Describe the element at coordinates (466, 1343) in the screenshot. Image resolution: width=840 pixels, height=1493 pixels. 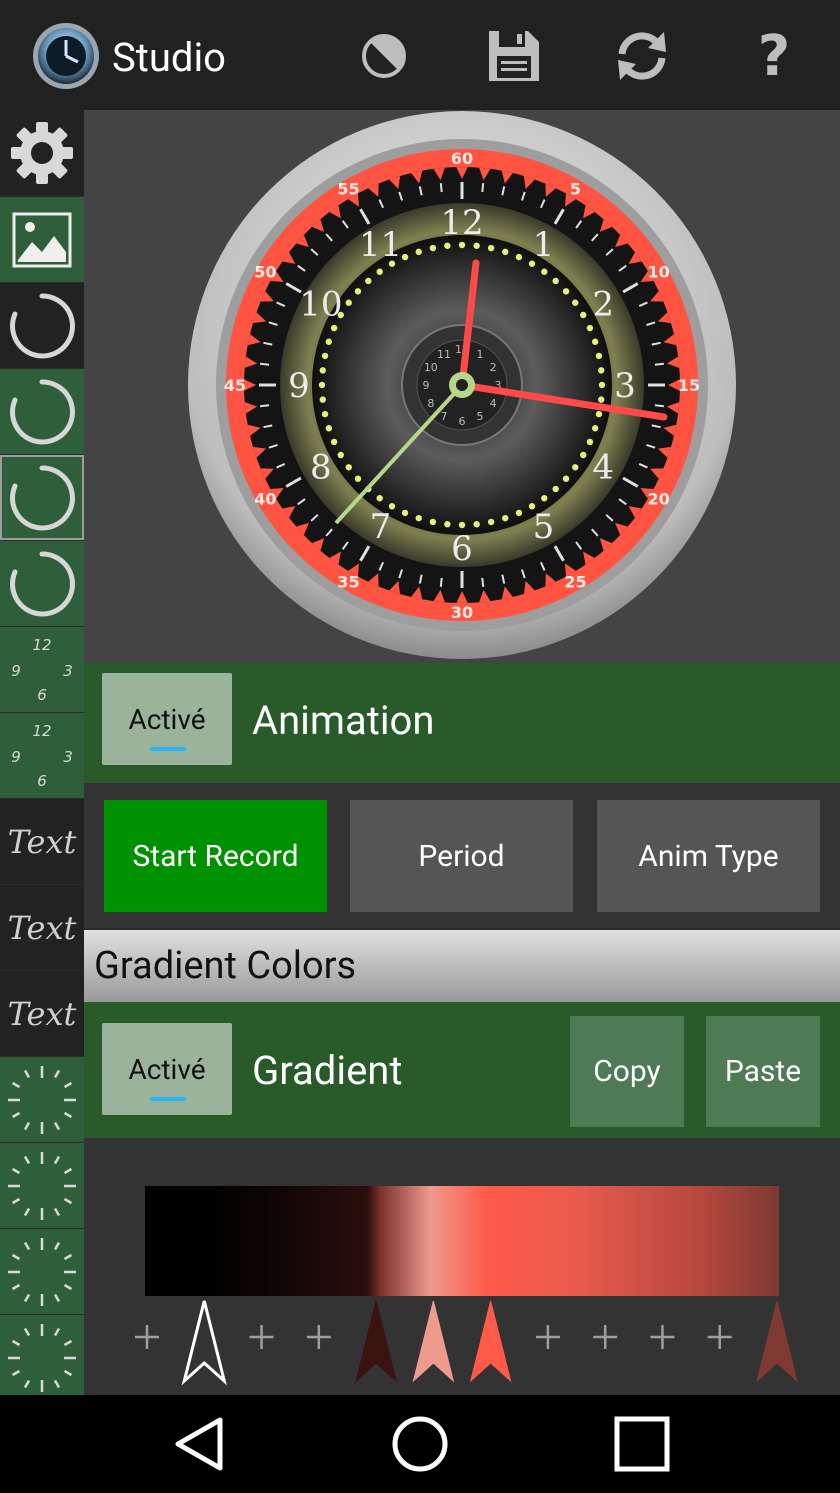
I see `gradient-stops` at that location.